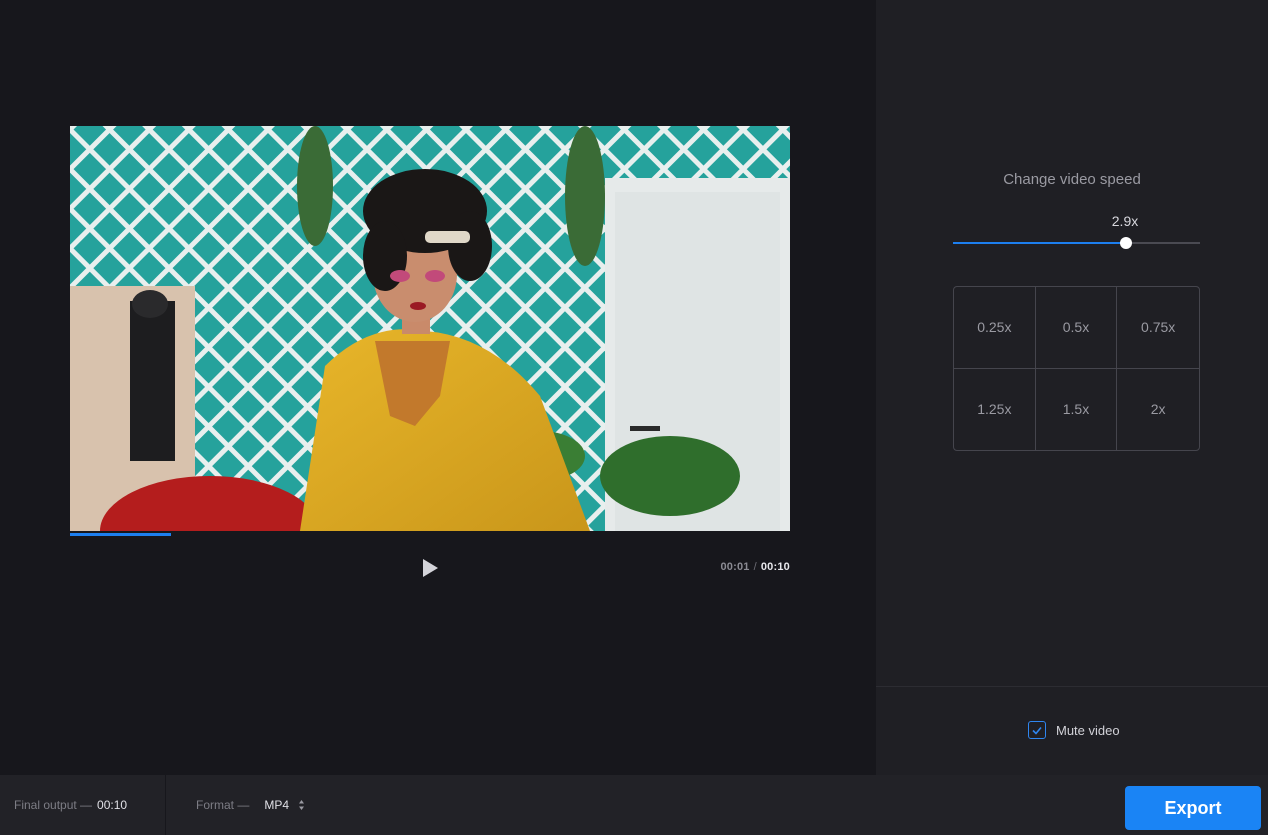  What do you see at coordinates (775, 567) in the screenshot?
I see `total-time: 00:10` at bounding box center [775, 567].